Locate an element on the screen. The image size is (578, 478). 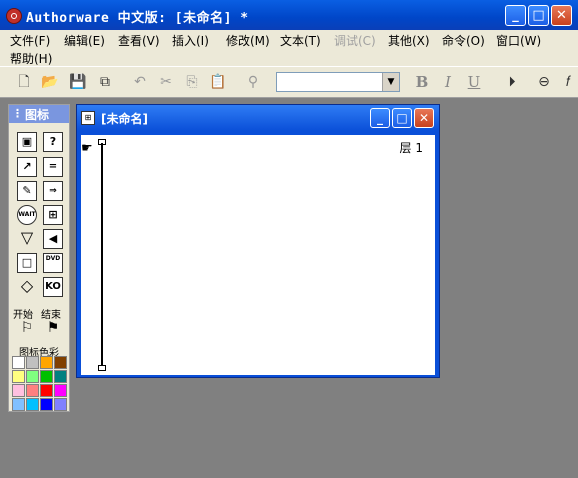
group-icon: ◇ is located at coordinates (27, 287).